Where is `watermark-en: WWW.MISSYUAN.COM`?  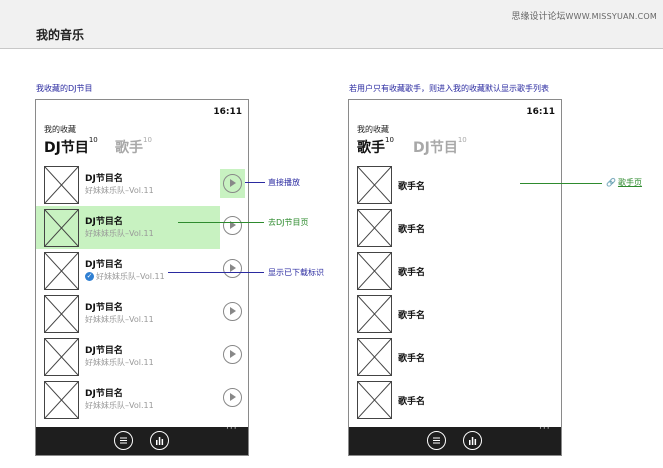 watermark-en: WWW.MISSYUAN.COM is located at coordinates (611, 16).